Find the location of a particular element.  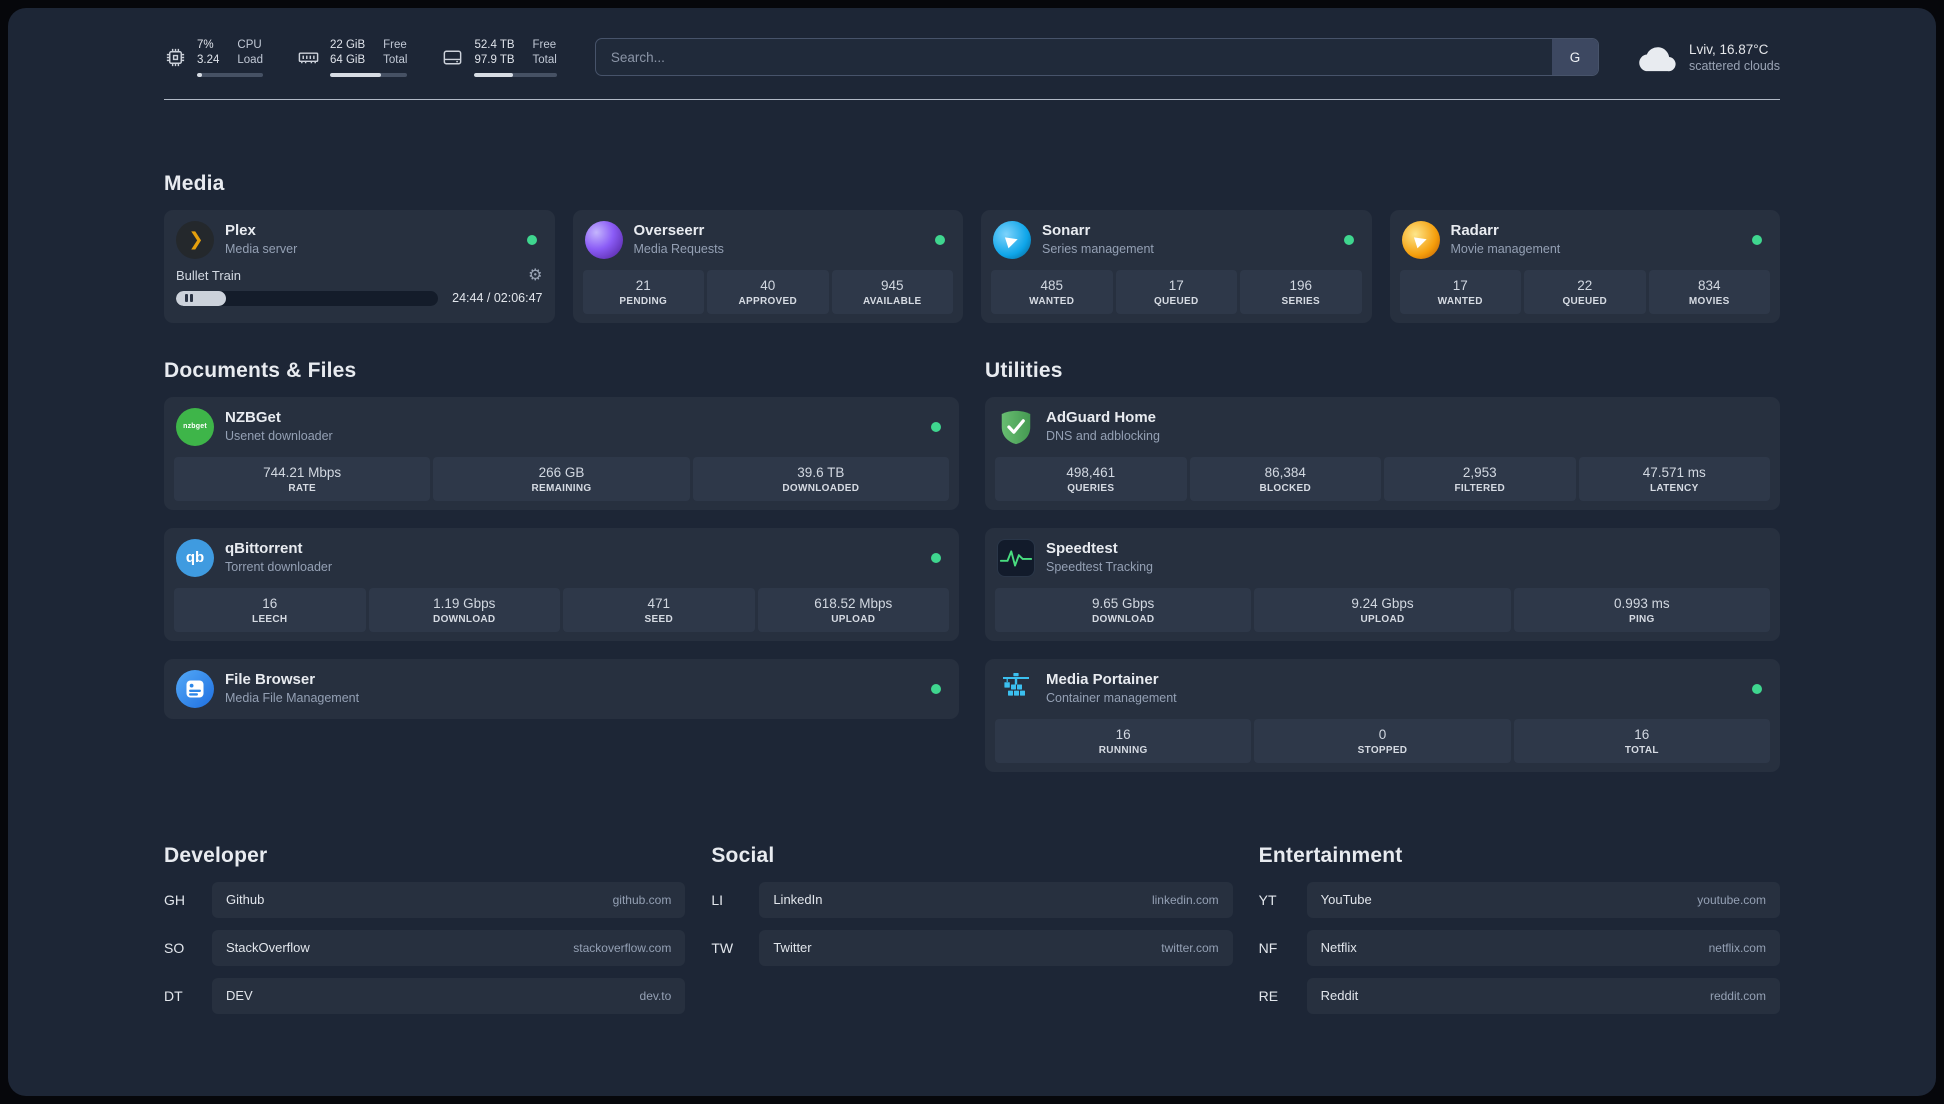

portainer-icon is located at coordinates (1016, 689).